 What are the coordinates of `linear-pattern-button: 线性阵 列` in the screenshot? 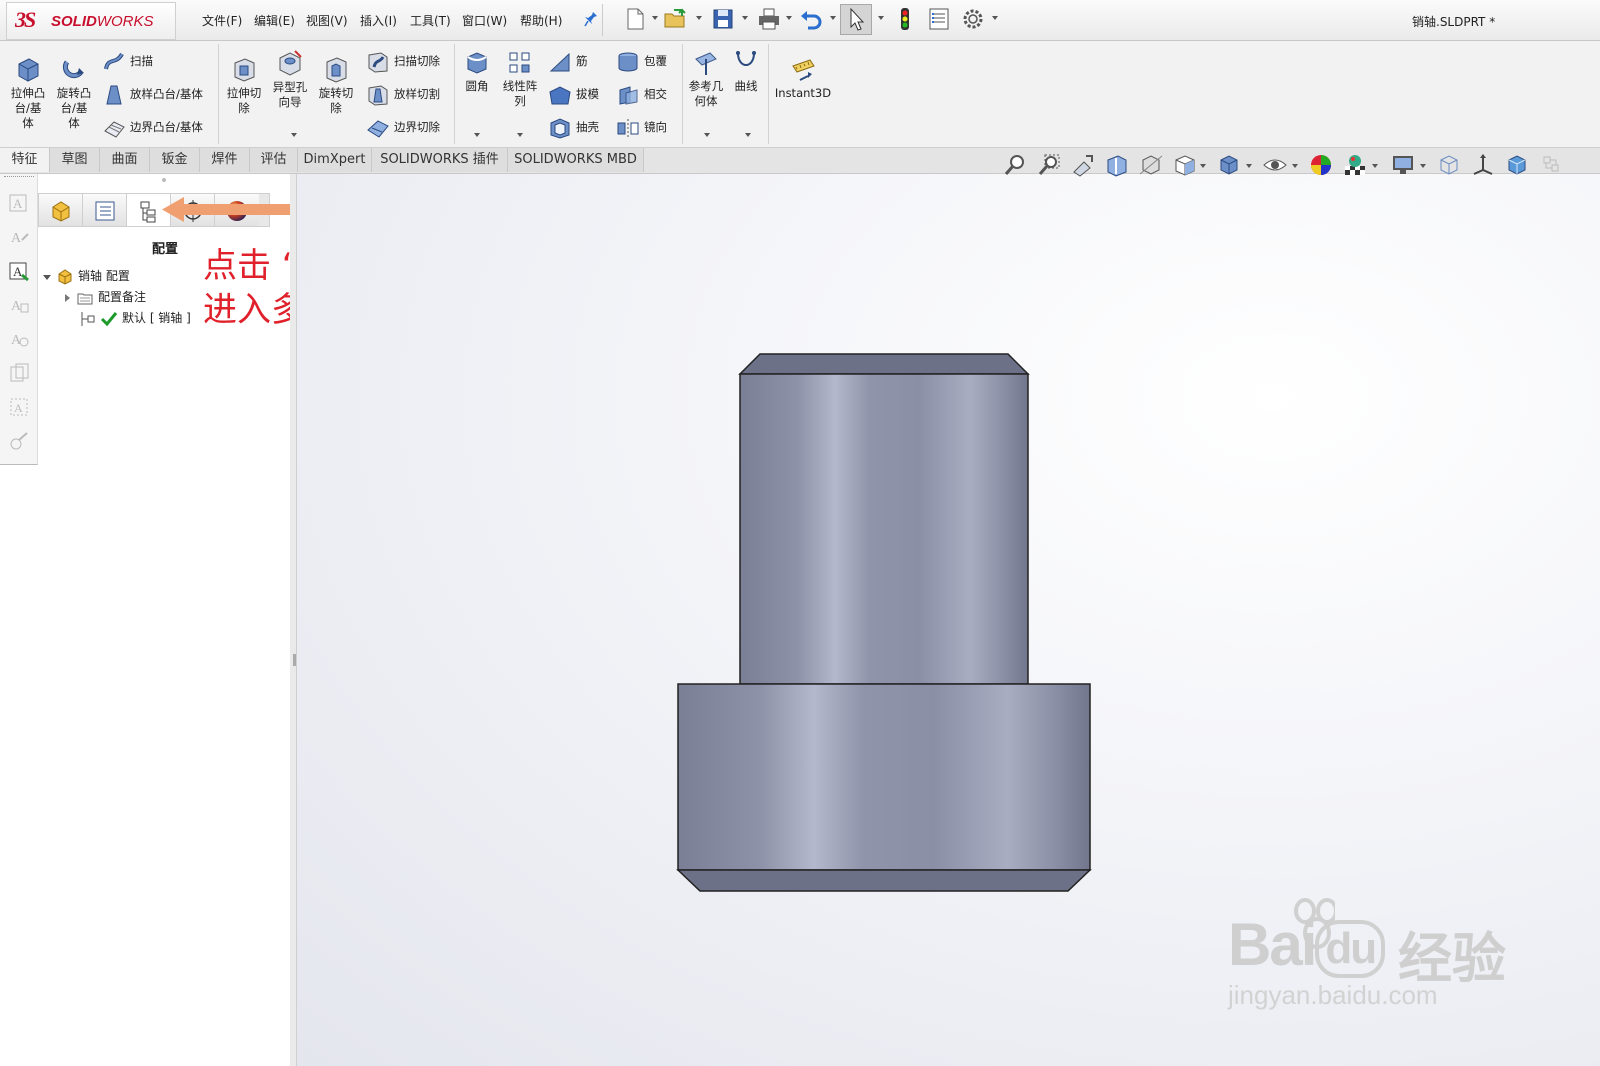 It's located at (520, 79).